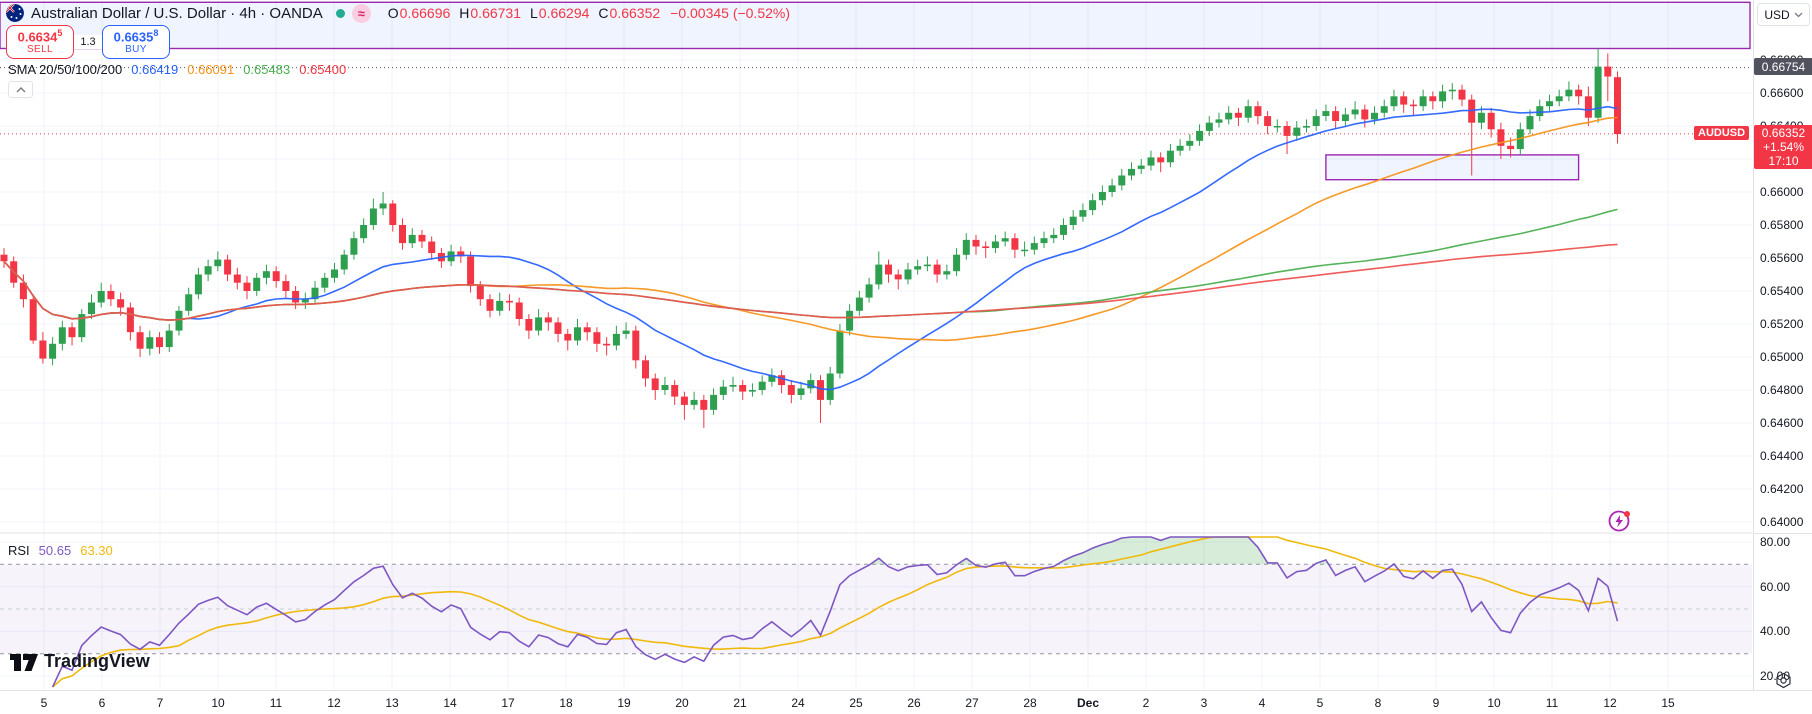 The width and height of the screenshot is (1812, 714). Describe the element at coordinates (1030, 703) in the screenshot. I see `time-axis-label: 28` at that location.